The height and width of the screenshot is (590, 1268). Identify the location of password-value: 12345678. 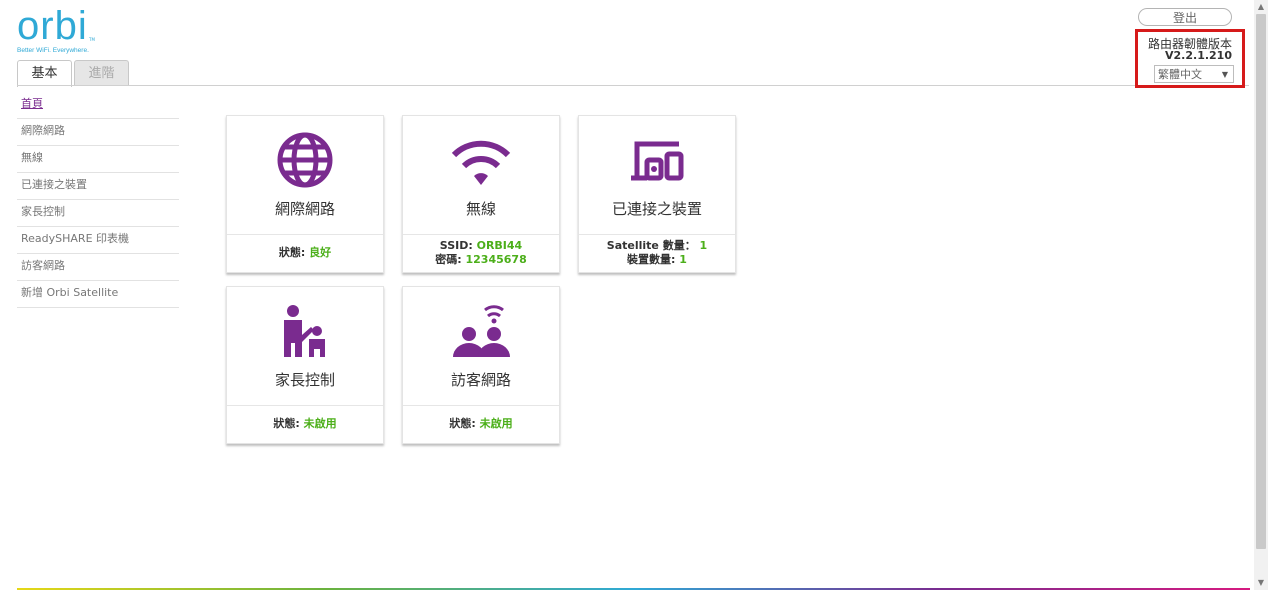
(496, 259).